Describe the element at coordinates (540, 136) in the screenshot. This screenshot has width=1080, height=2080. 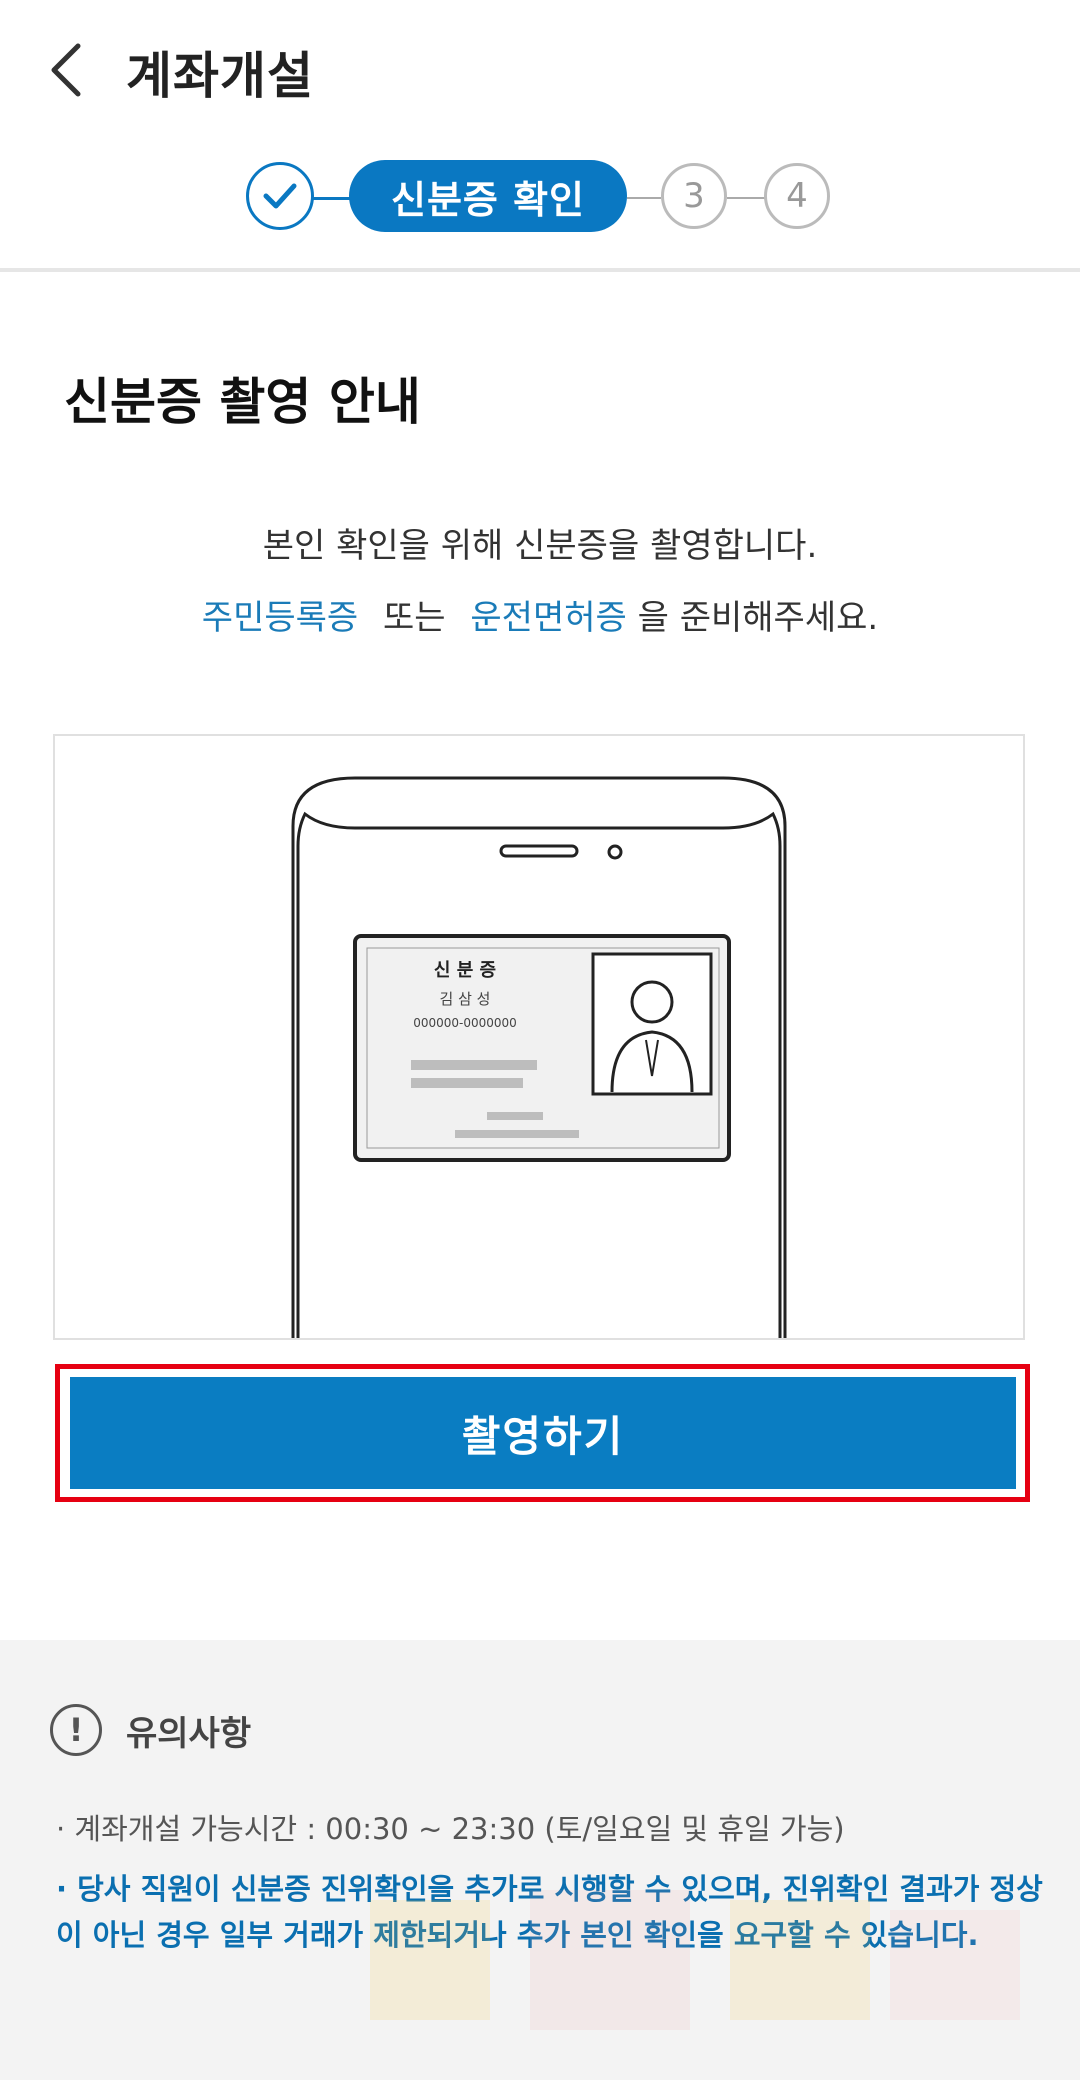
I see `app-header: 계좌개설 신분증 확인 3 4` at that location.